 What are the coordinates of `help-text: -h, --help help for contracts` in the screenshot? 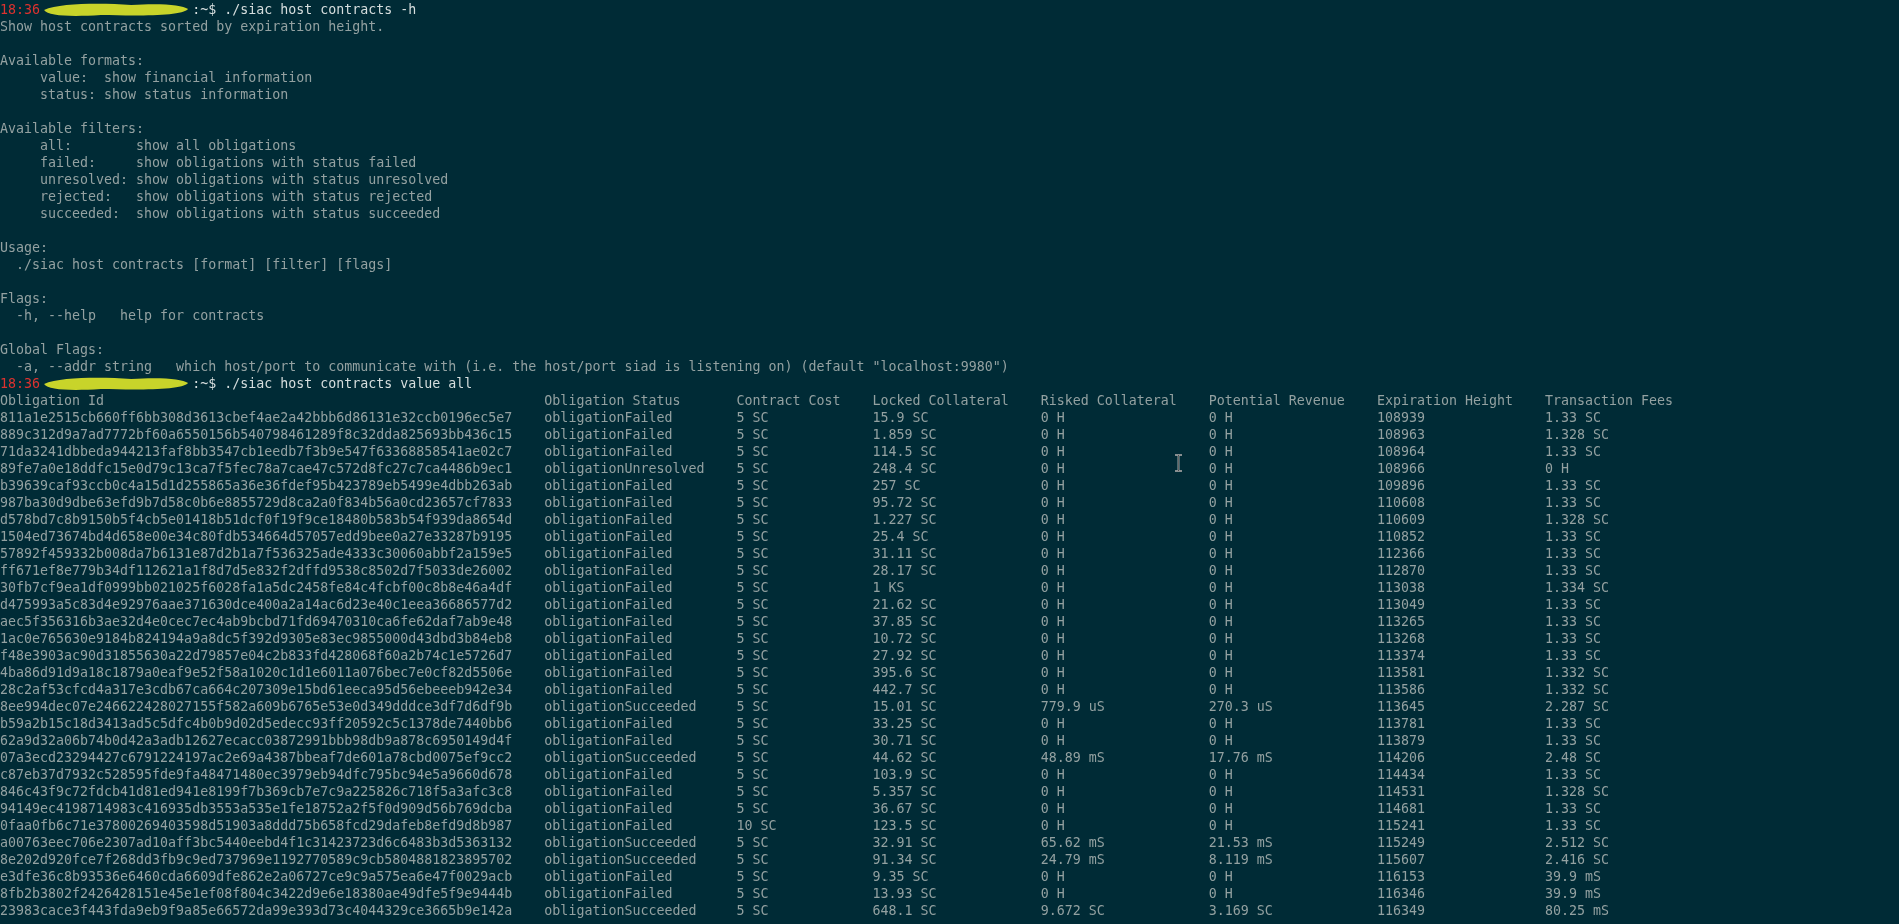 It's located at (140, 315).